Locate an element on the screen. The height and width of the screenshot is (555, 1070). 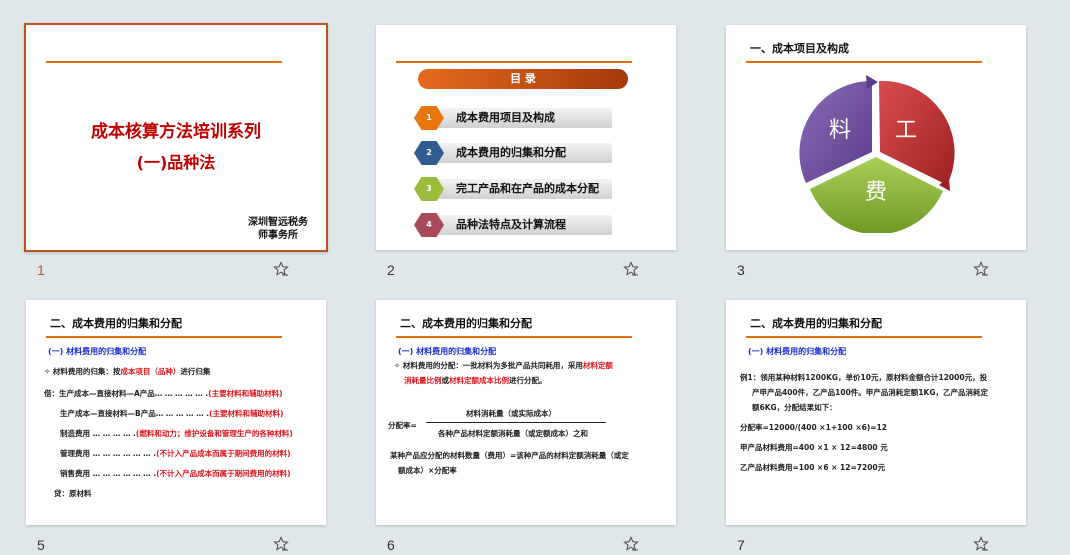
slide-number: 5 is located at coordinates (41, 545).